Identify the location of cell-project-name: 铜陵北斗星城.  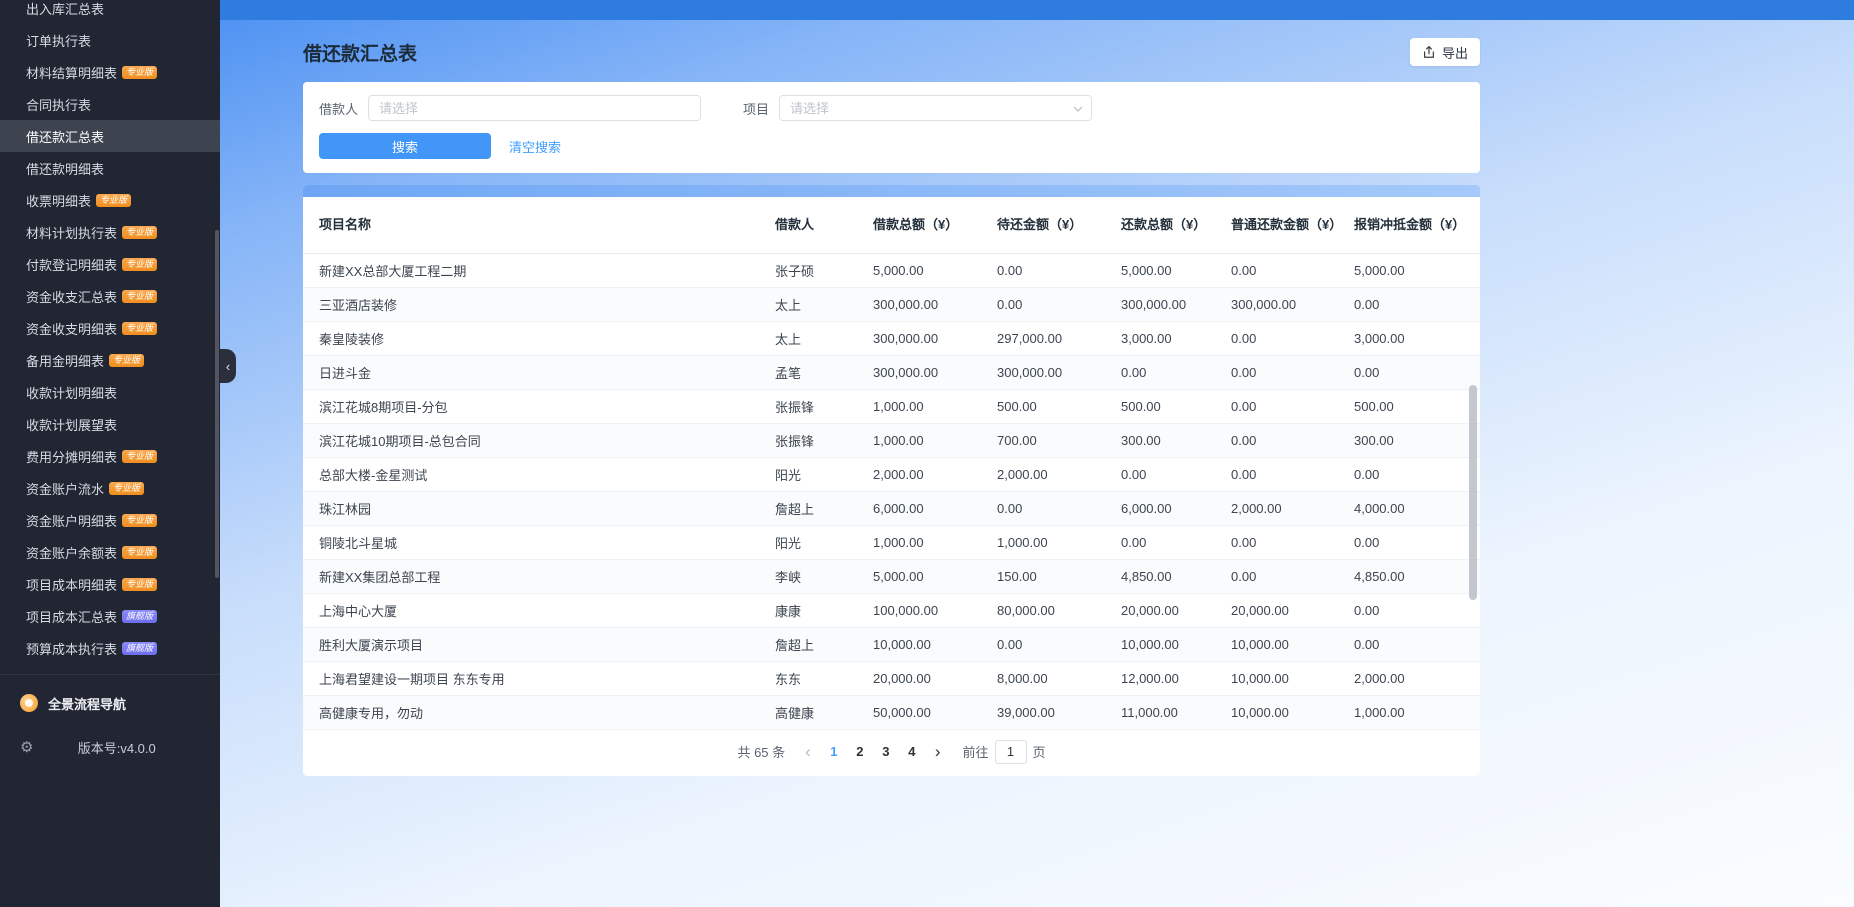
(539, 542).